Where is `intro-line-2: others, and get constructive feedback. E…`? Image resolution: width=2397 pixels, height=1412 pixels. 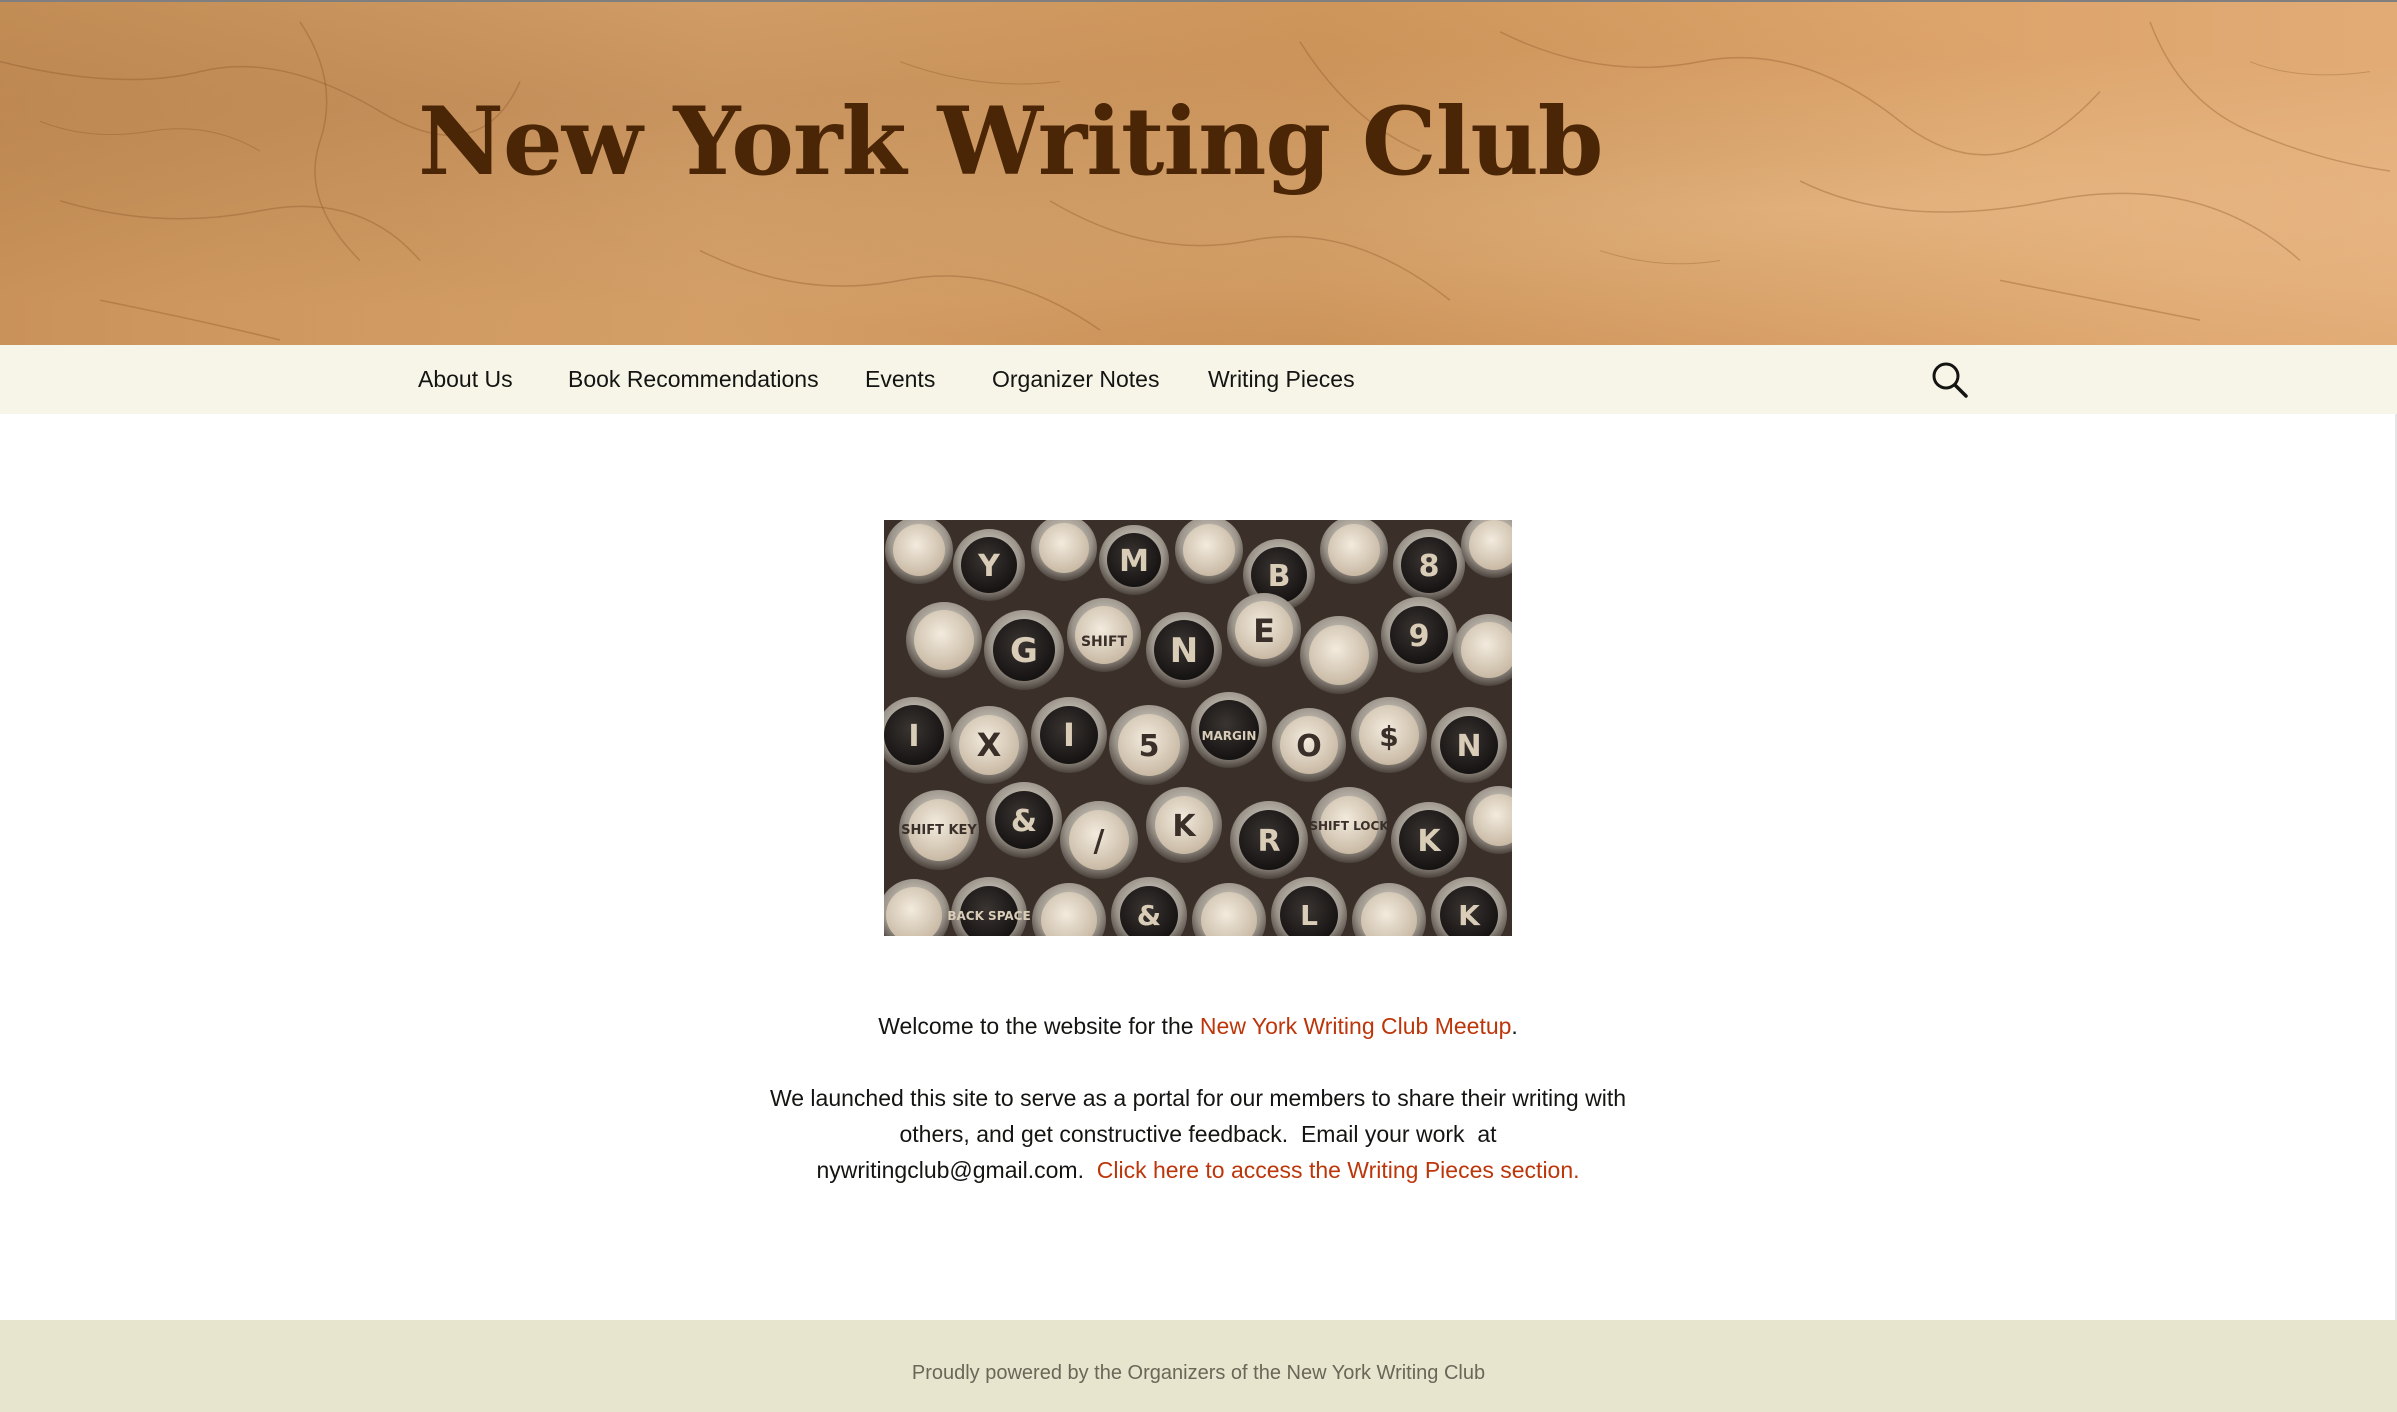
intro-line-2: others, and get constructive feedback. E… is located at coordinates (1198, 1134).